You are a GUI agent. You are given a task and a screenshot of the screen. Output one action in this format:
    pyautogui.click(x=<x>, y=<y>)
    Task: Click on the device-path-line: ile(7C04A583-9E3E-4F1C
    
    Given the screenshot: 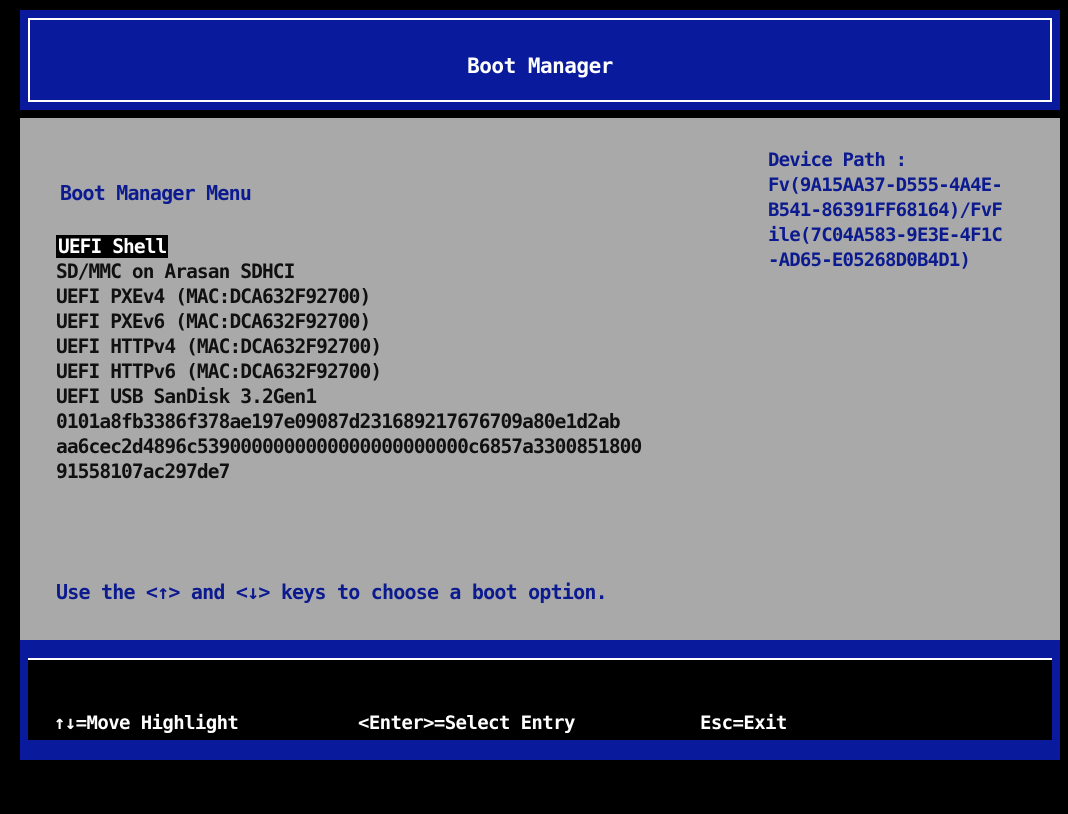 What is the action you would take?
    pyautogui.click(x=885, y=235)
    